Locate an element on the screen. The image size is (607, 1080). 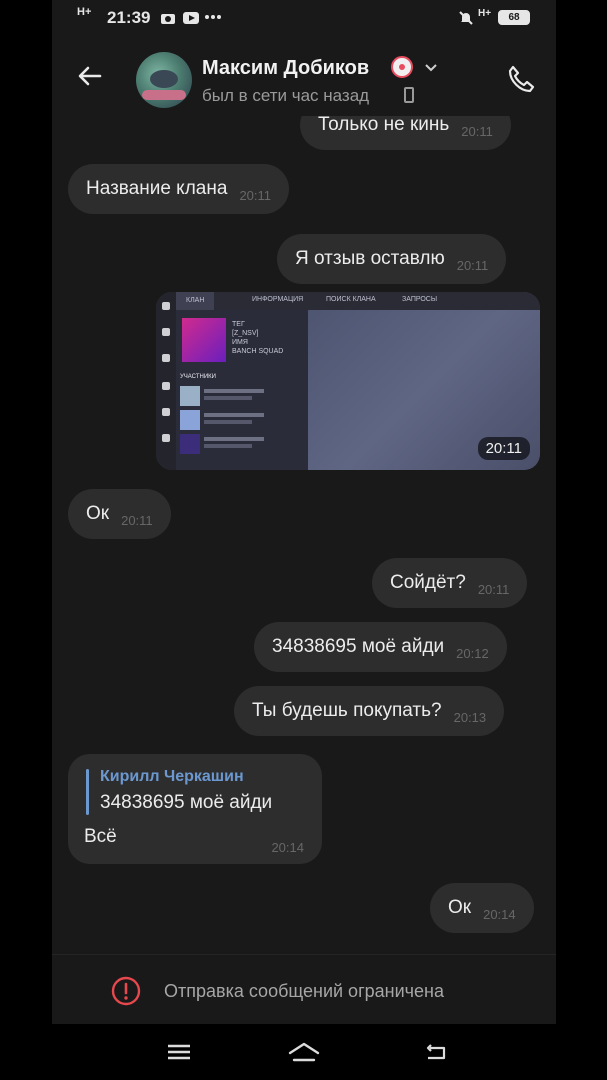
reply-bar is located at coordinates (87, 792).